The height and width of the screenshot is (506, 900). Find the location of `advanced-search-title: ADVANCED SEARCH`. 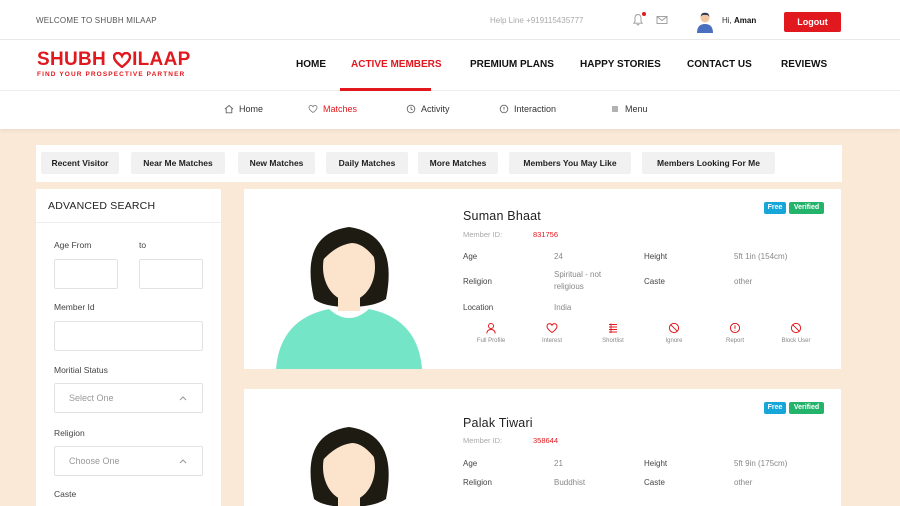

advanced-search-title: ADVANCED SEARCH is located at coordinates (102, 206).